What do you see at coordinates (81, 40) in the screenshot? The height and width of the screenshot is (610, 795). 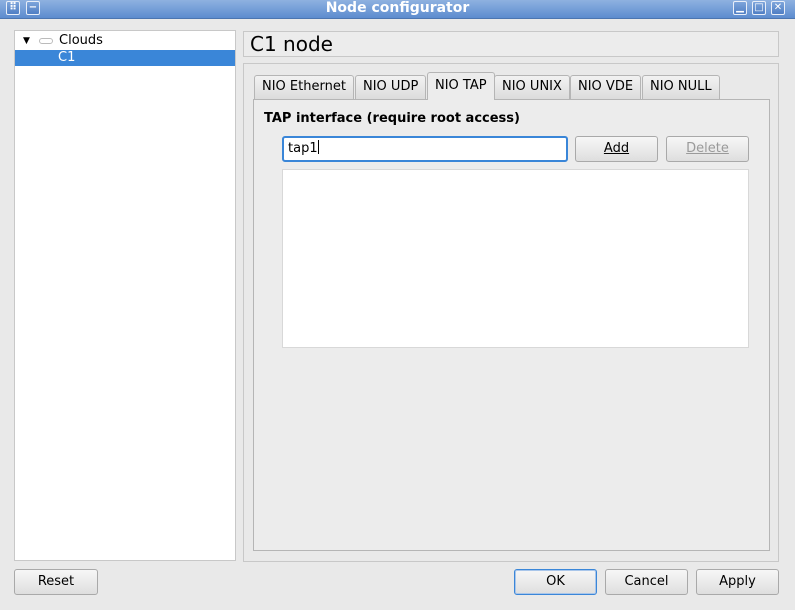 I see `tree-item-label: Clouds` at bounding box center [81, 40].